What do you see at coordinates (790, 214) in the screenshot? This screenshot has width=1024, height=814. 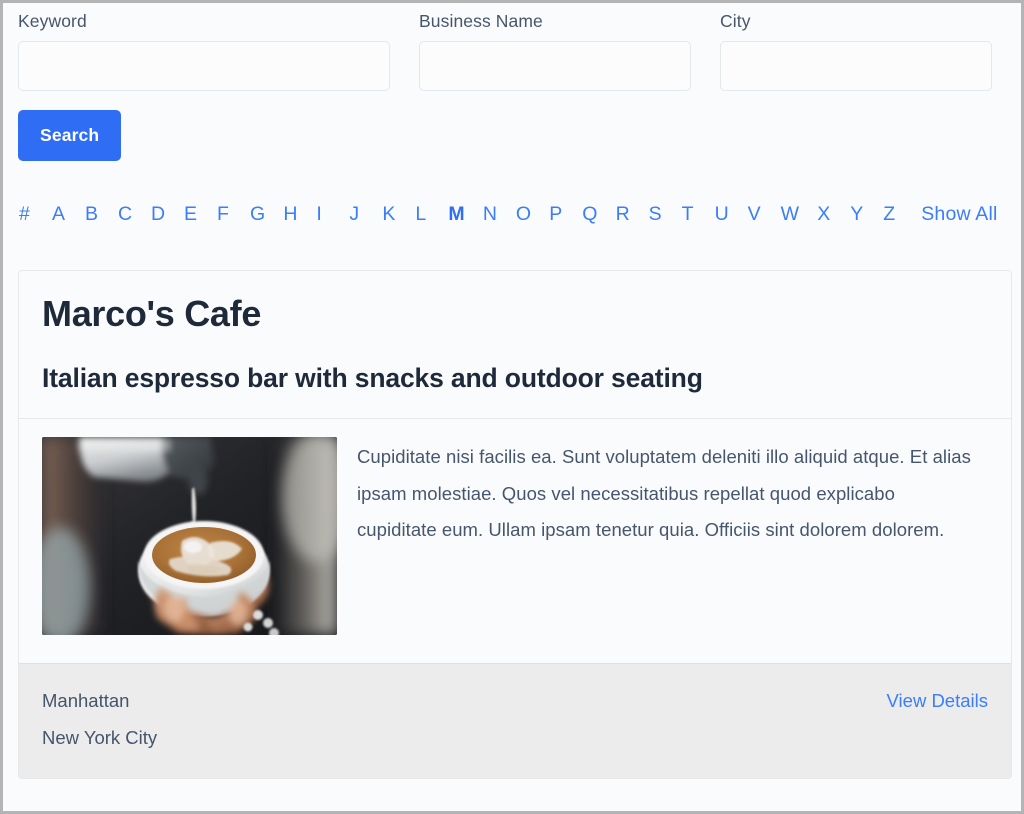 I see `alpha-link-w: W` at bounding box center [790, 214].